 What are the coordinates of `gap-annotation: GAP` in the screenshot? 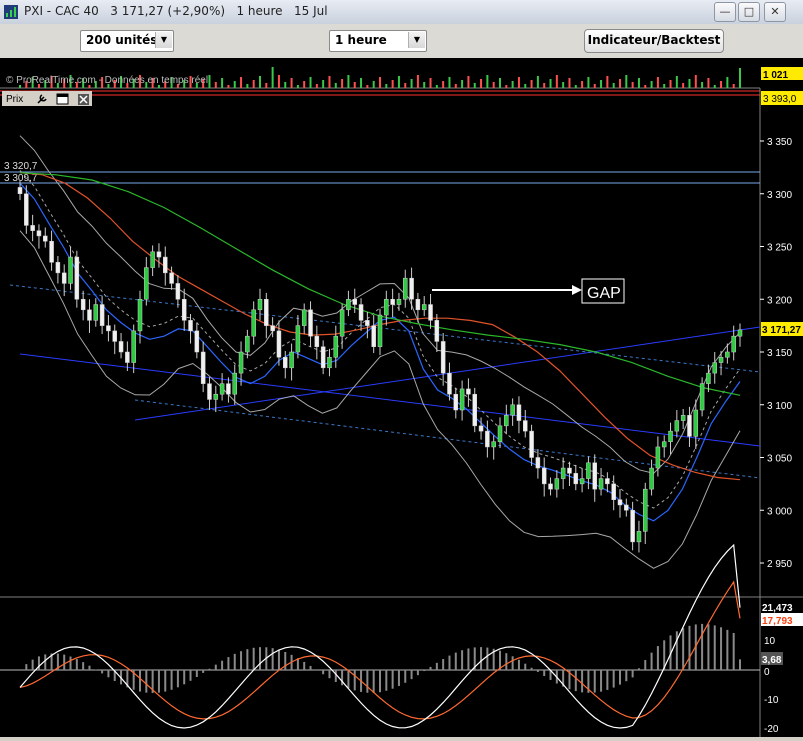 It's located at (604, 293).